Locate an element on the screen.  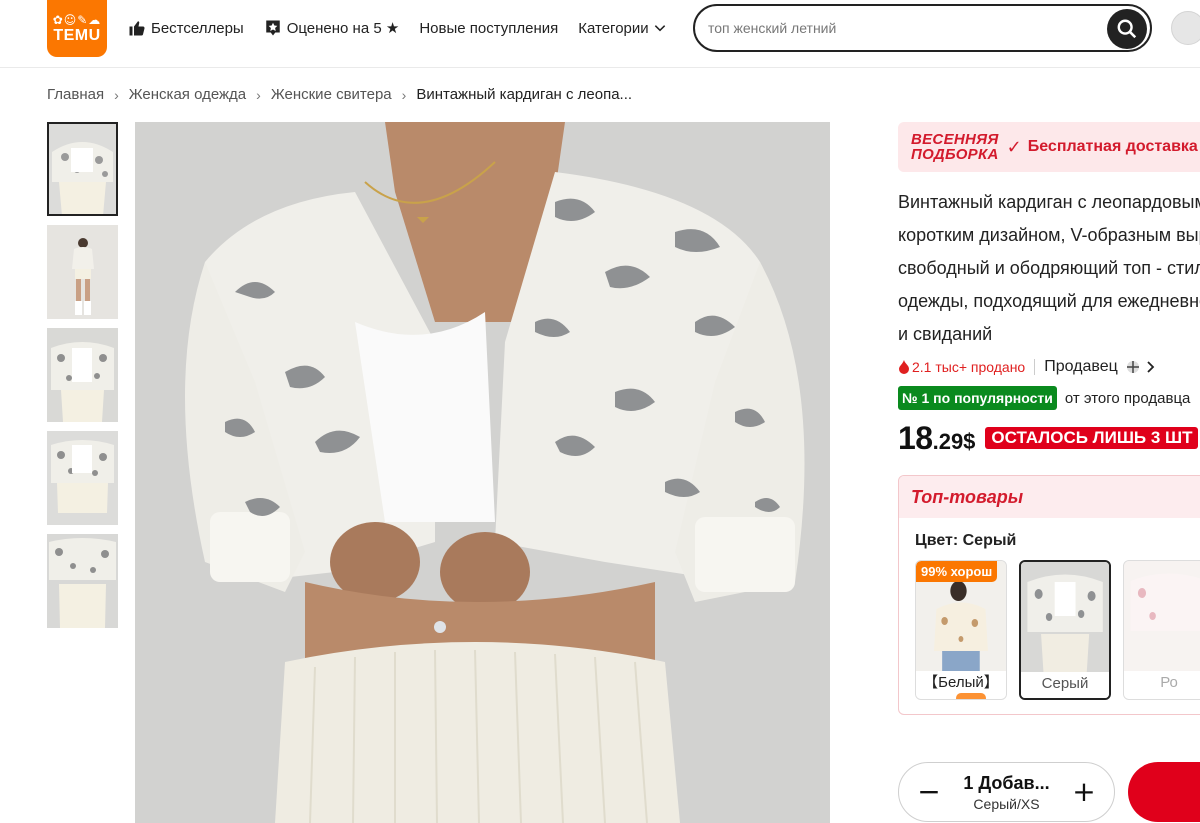
low-stock-badge: ОСТАЛОСЬ ЛИШЬ 3 ШТ is located at coordinates (1092, 438).